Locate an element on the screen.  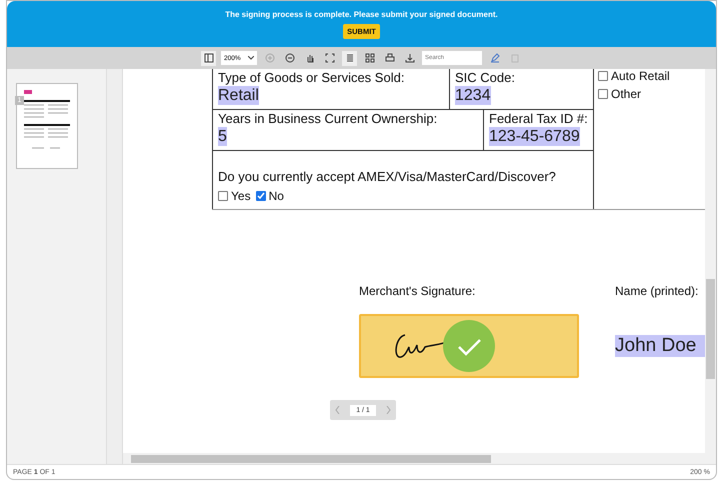
checkbox-label: No is located at coordinates (276, 196).